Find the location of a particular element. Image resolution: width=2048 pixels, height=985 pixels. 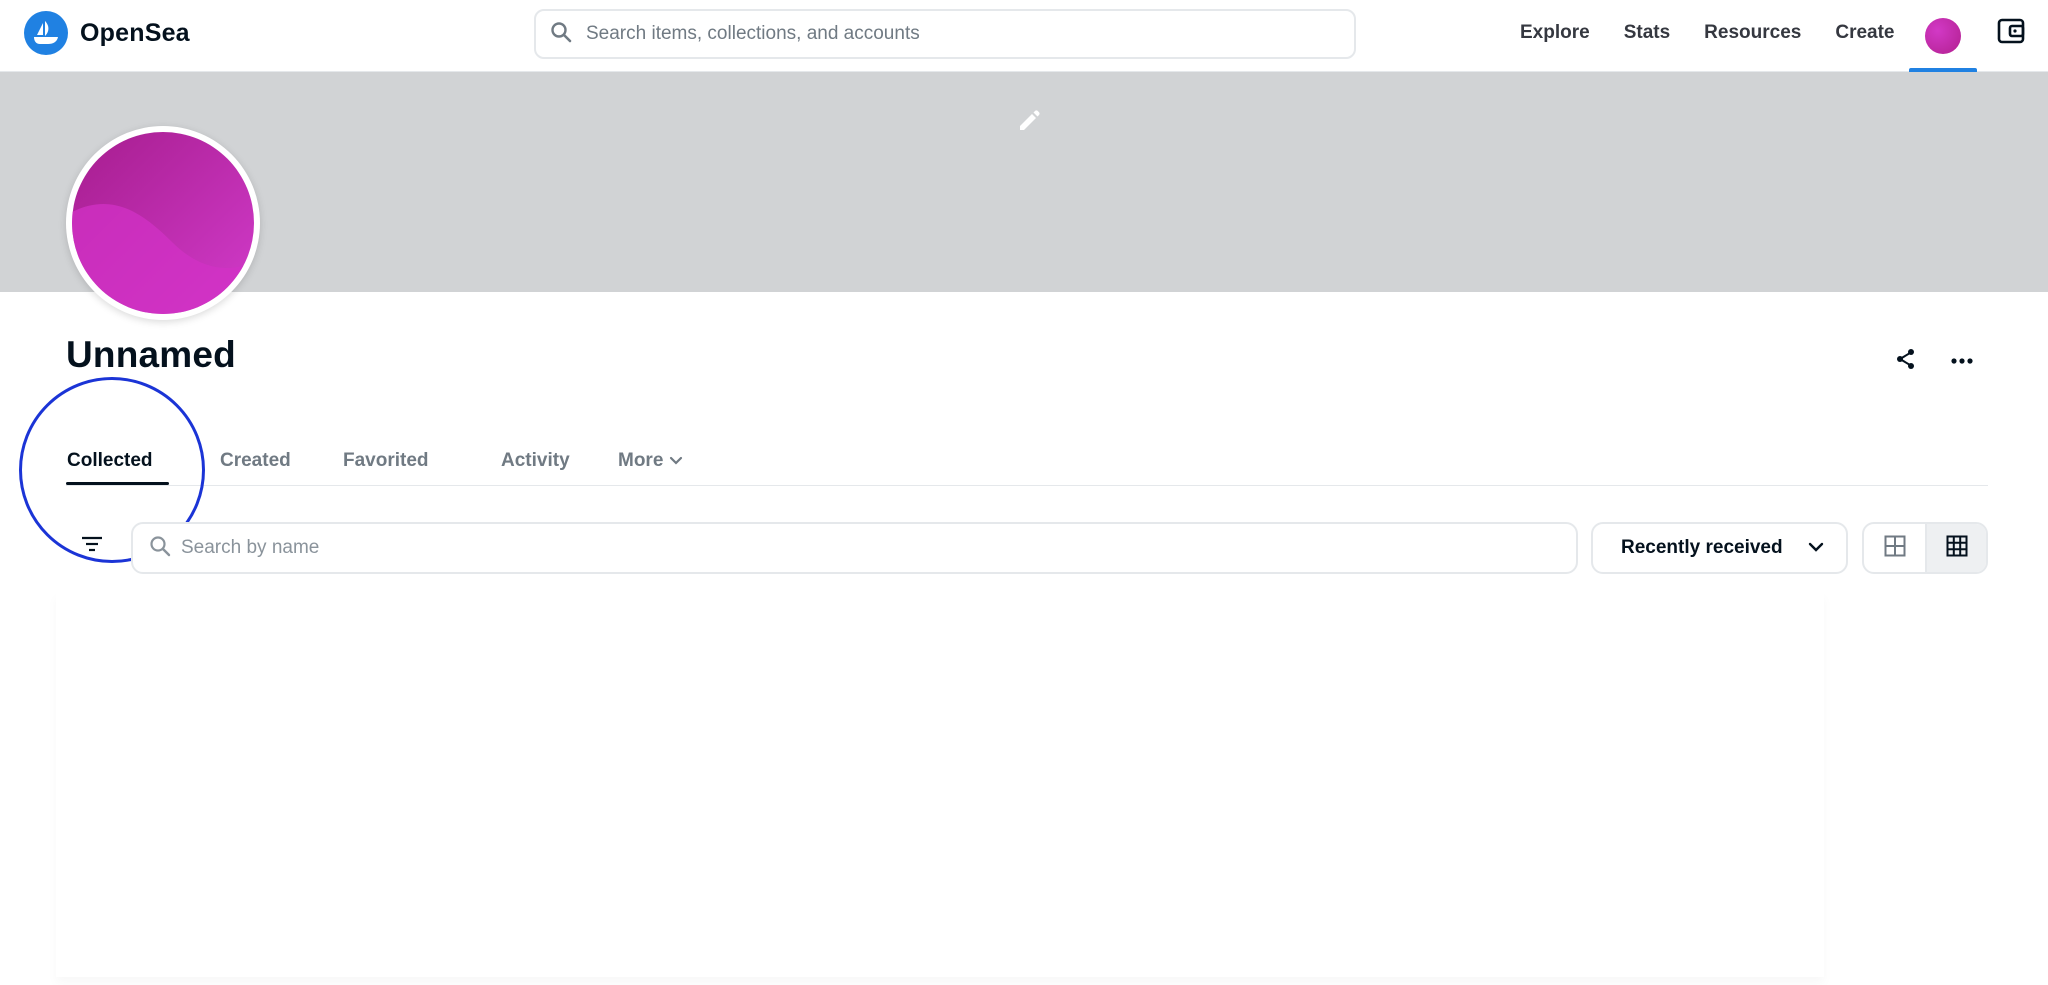

nav-explore: Explore is located at coordinates (1555, 33).